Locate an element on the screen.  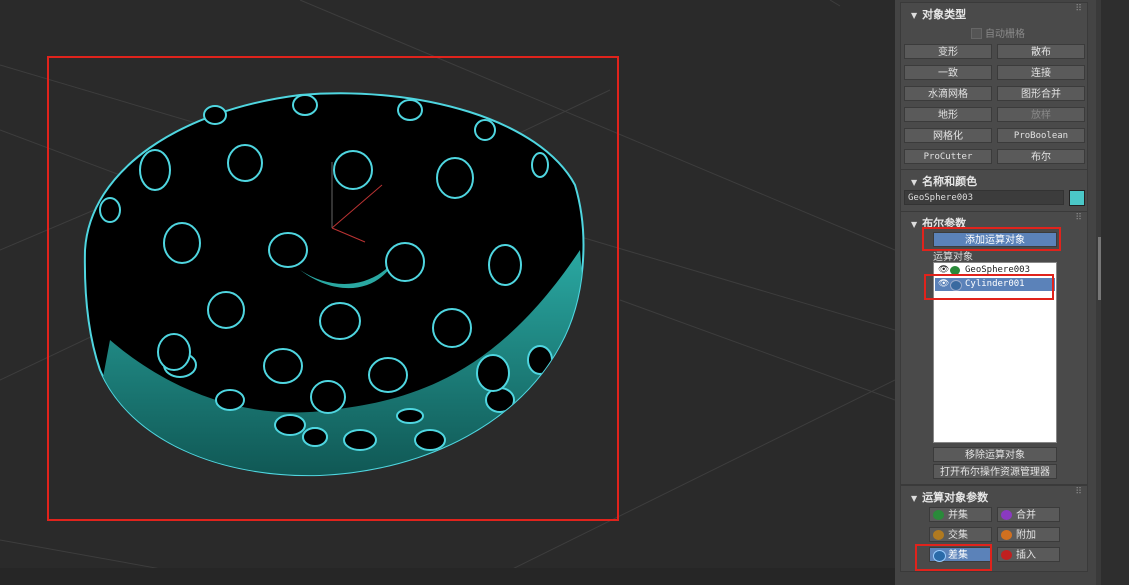
morph-button: 变形 is located at coordinates (948, 51).